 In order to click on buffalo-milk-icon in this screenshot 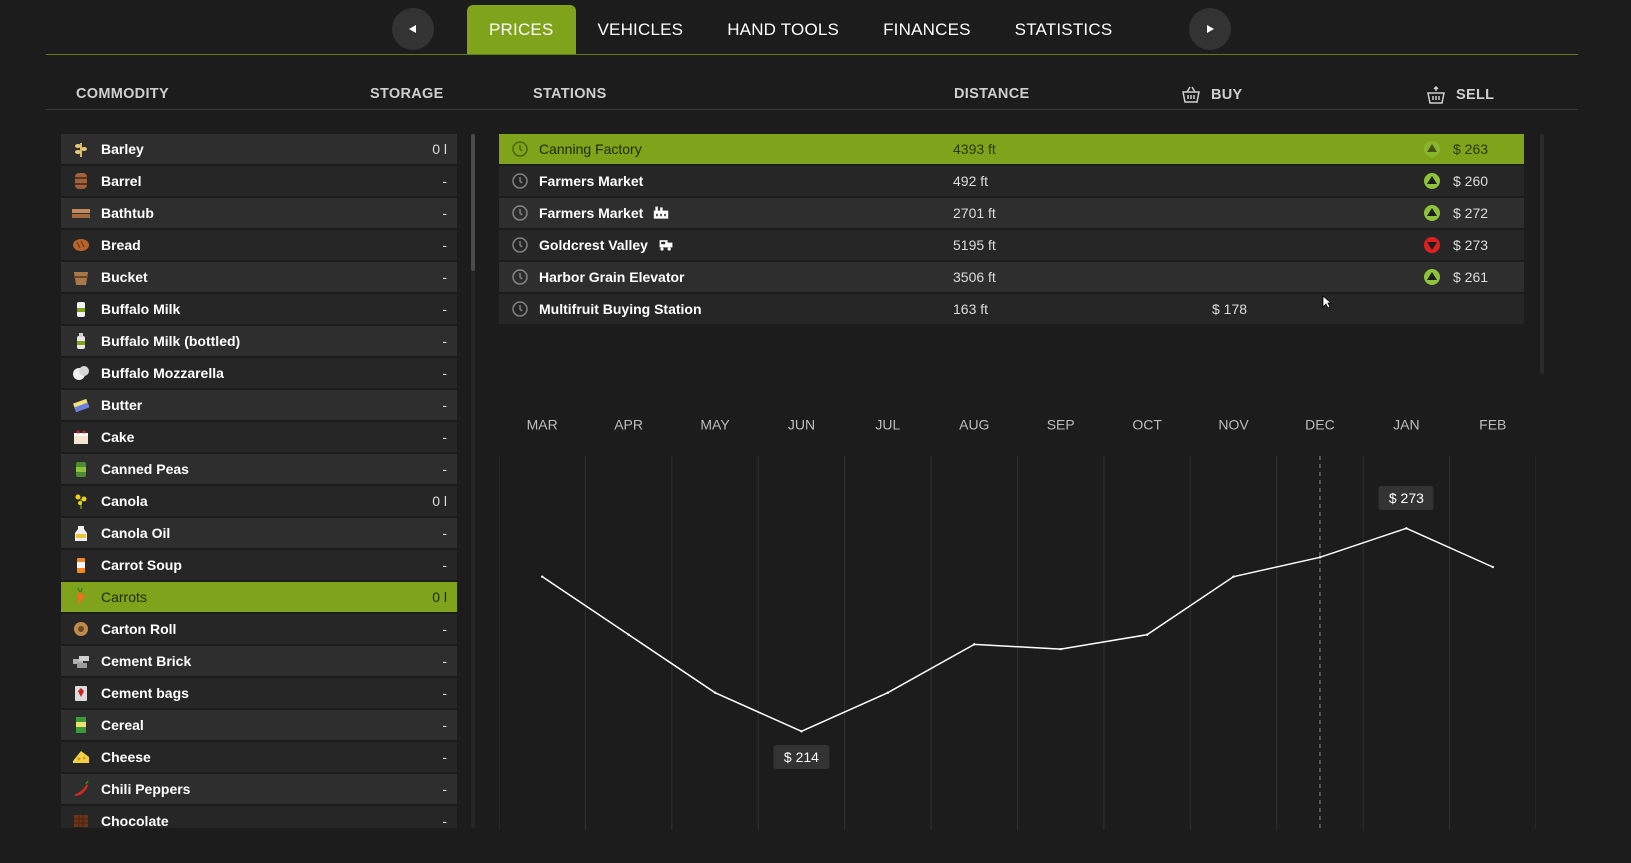, I will do `click(81, 309)`.